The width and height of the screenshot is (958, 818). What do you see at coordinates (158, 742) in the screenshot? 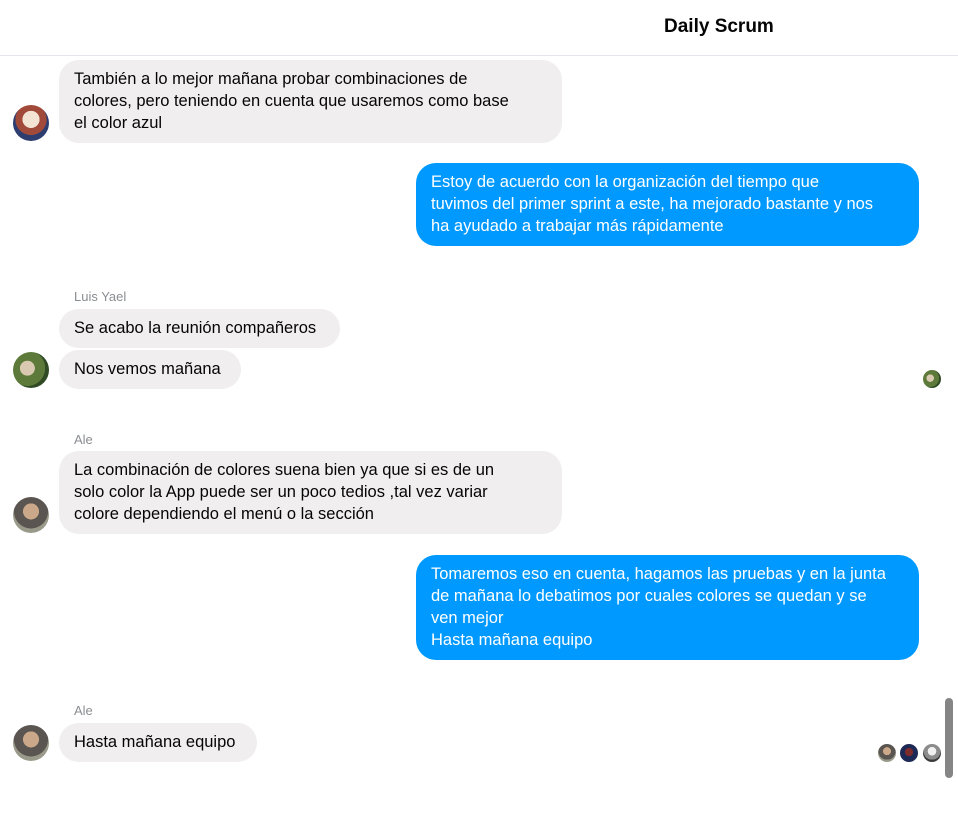
I see `incoming-message: Hasta mañana equipo` at bounding box center [158, 742].